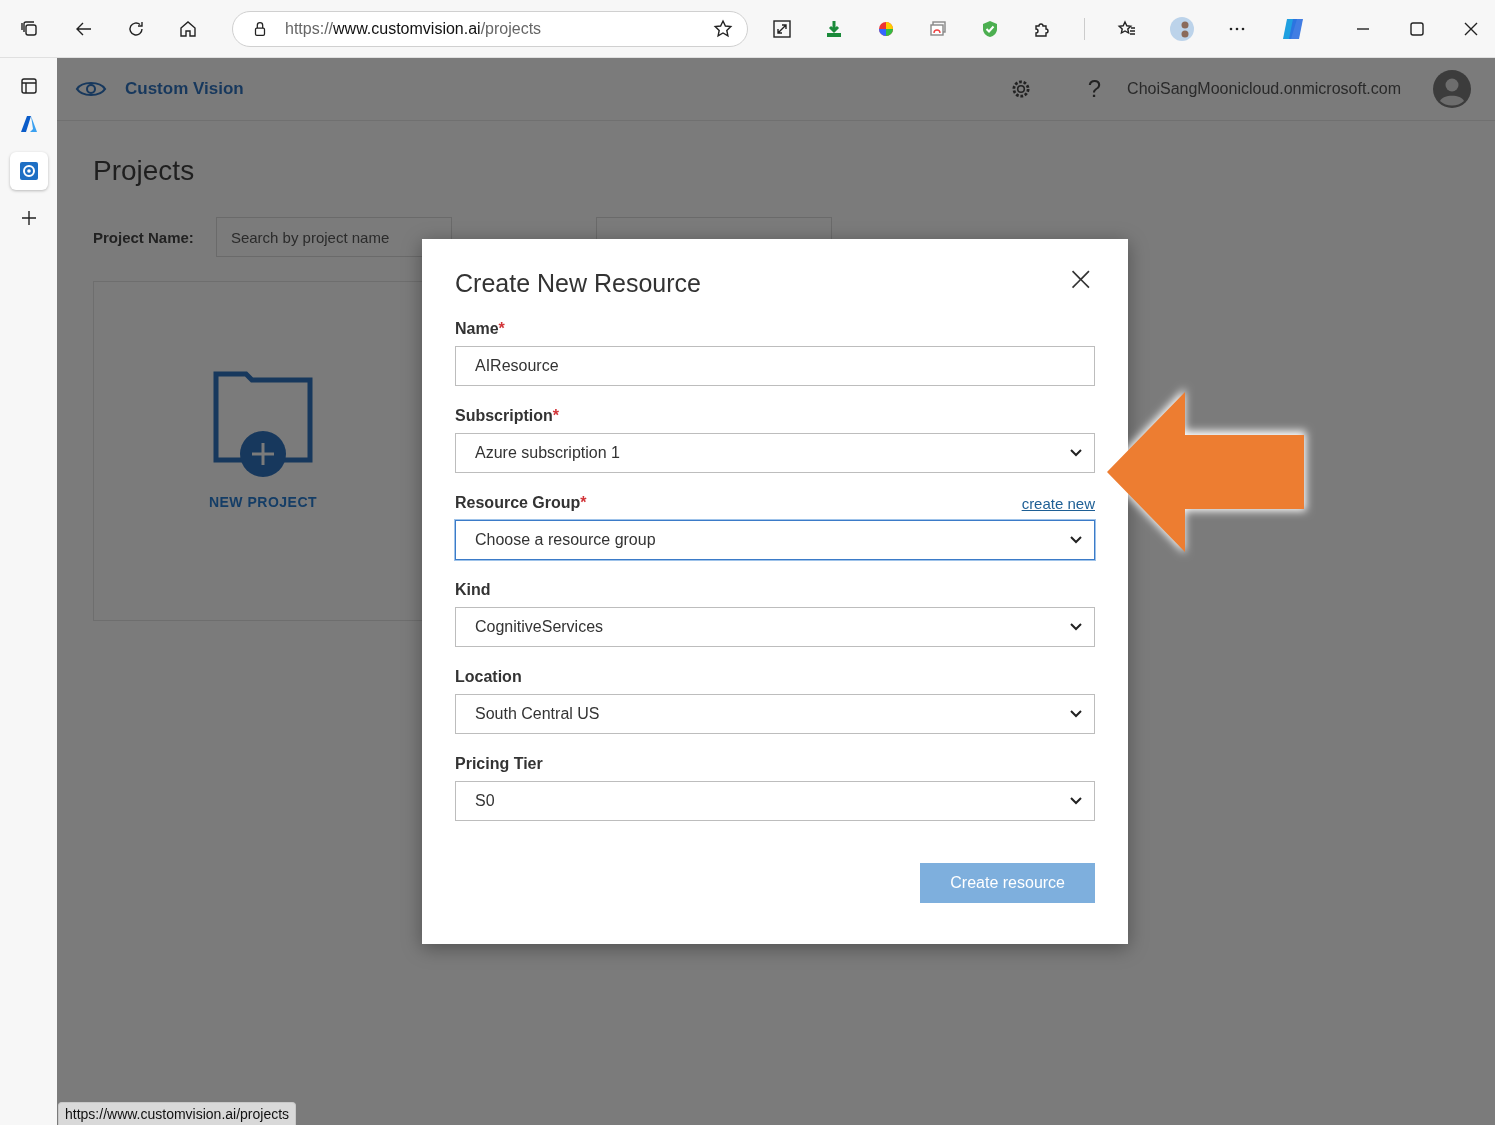 The height and width of the screenshot is (1125, 1495). Describe the element at coordinates (775, 627) in the screenshot. I see `dropdown: CognitiveServices` at that location.